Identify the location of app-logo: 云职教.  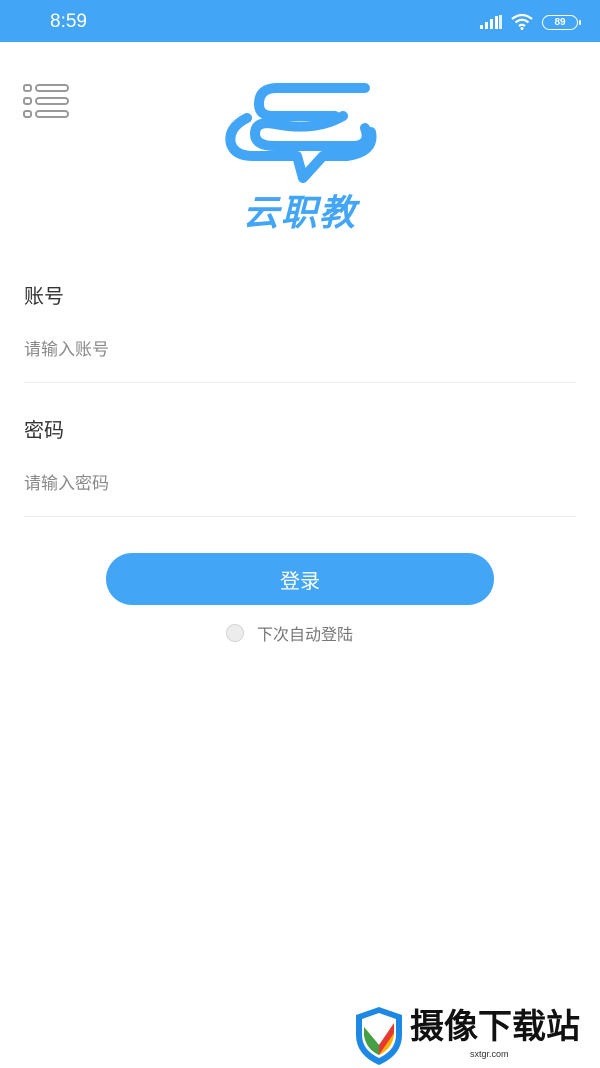
(300, 159).